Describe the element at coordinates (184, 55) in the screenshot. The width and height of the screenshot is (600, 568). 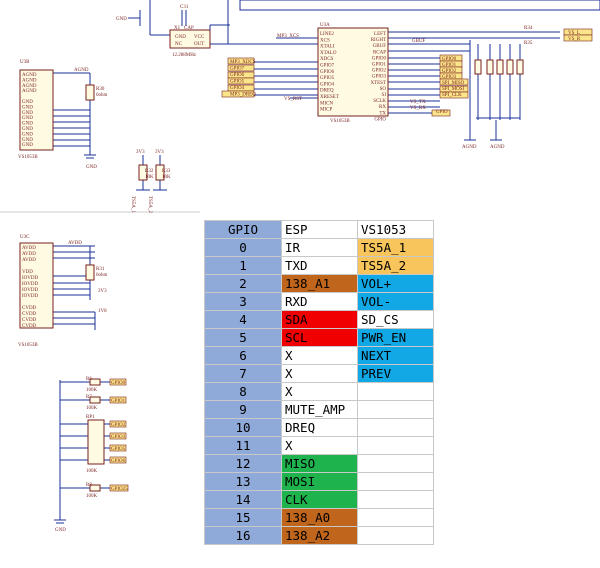
I see `crystal-freq: 12.288MHz` at that location.